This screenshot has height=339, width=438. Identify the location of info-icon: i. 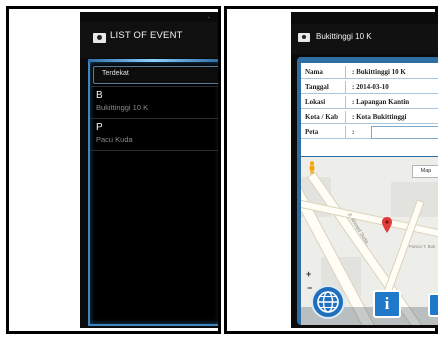
(387, 304).